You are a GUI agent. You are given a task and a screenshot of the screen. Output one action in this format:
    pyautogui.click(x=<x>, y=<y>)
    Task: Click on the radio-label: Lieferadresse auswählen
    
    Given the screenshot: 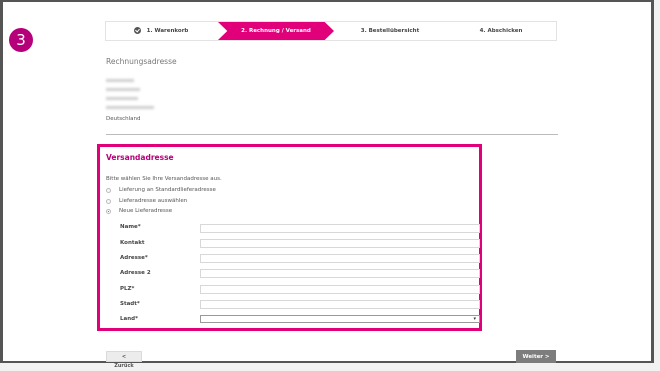 What is the action you would take?
    pyautogui.click(x=153, y=201)
    